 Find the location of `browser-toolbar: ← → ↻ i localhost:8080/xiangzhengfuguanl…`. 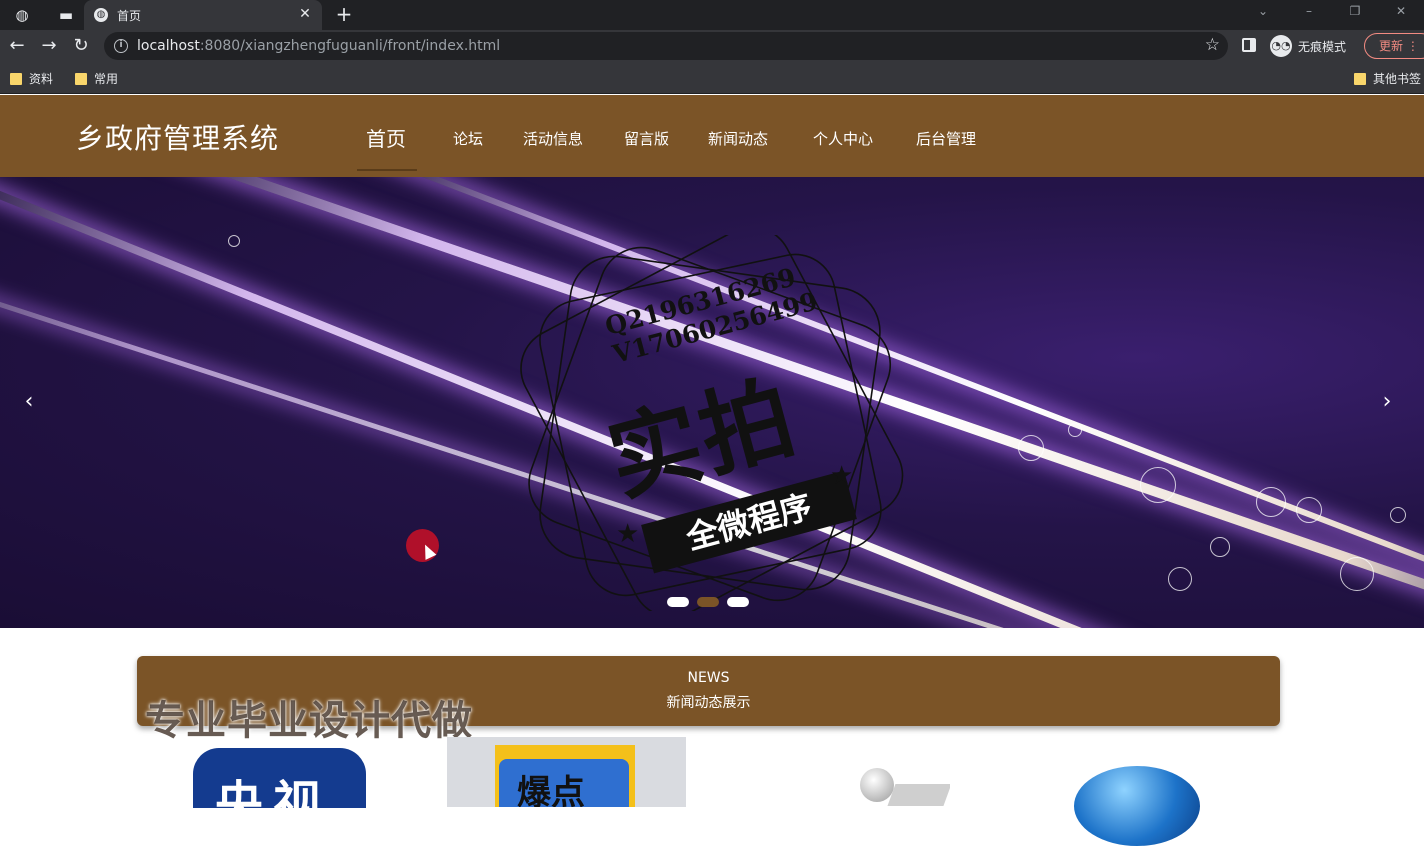

browser-toolbar: ← → ↻ i localhost:8080/xiangzhengfuguanl… is located at coordinates (712, 46).